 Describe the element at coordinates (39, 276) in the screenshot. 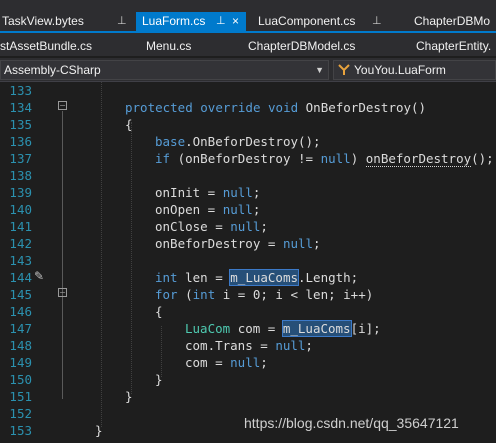

I see `quick-action-pencil-icon: ✎` at that location.